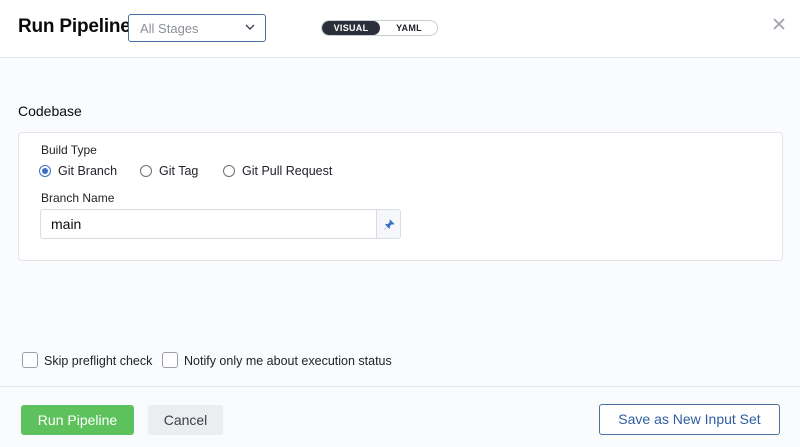 This screenshot has width=800, height=447. What do you see at coordinates (50, 111) in the screenshot?
I see `codebase-section-title: Codebase` at bounding box center [50, 111].